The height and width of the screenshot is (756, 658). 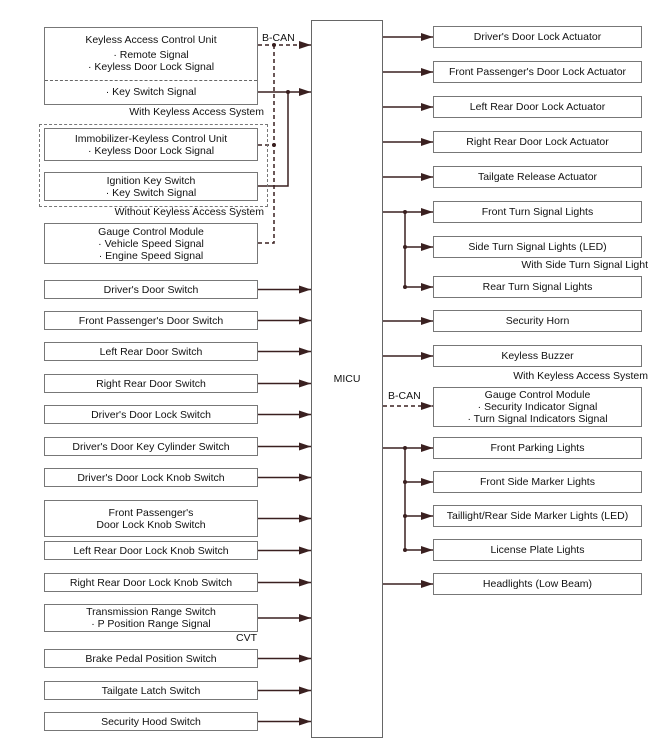 I want to click on taillight-rear-side-marker-lights-led-box: Taillight/Rear Side Marker Lights (LED), so click(x=537, y=516).